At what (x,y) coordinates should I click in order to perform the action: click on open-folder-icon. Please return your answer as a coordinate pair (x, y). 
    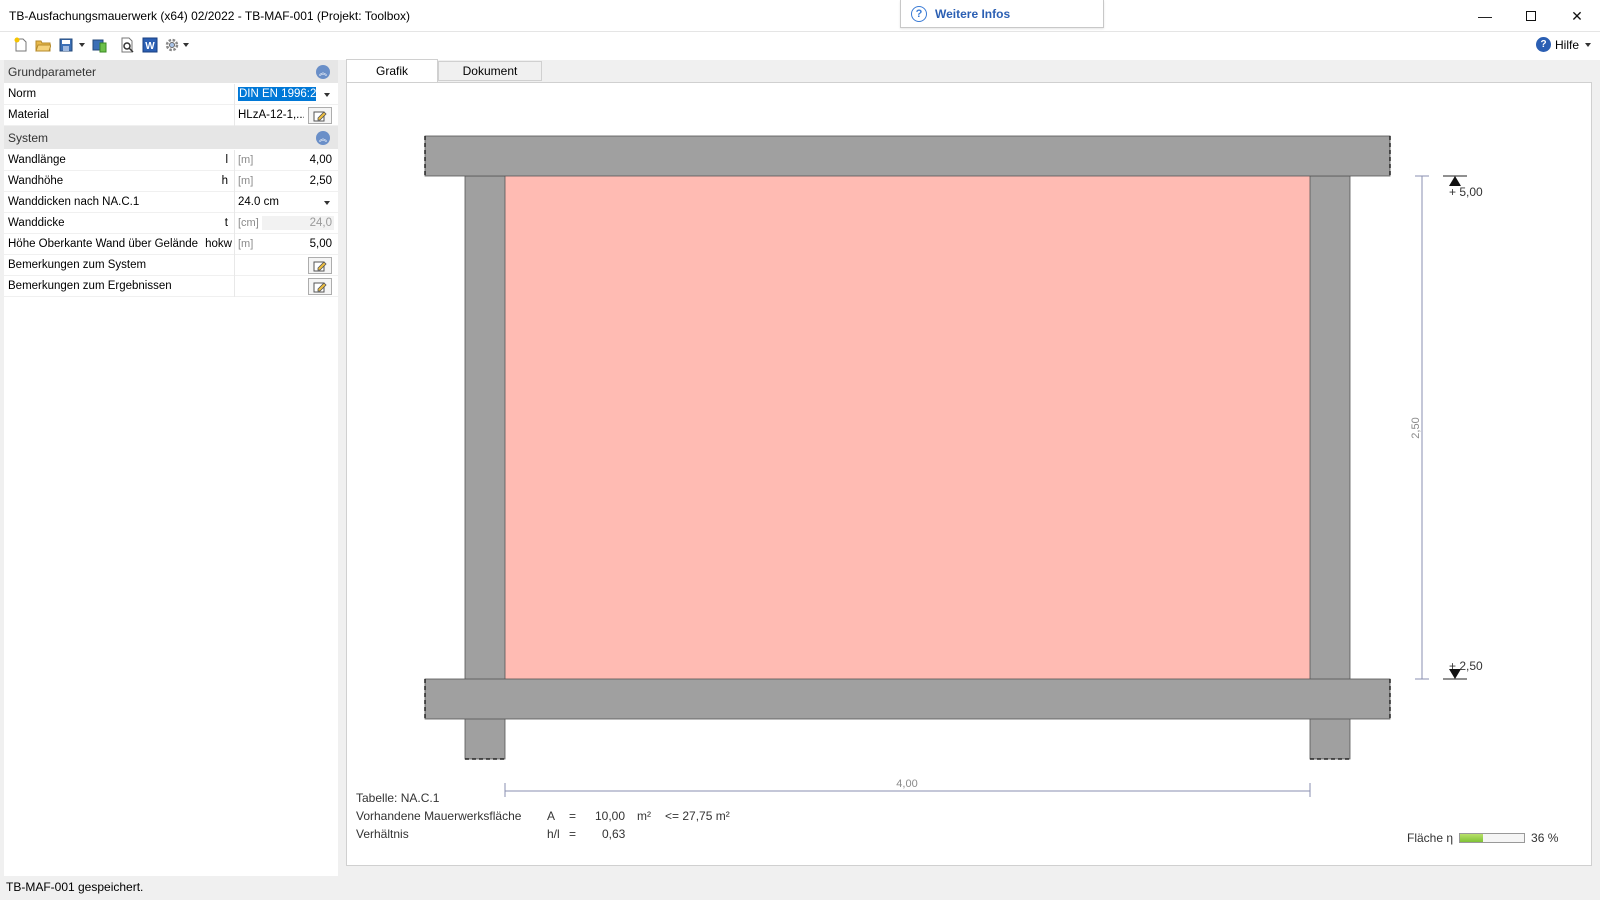
    Looking at the image, I should click on (43, 45).